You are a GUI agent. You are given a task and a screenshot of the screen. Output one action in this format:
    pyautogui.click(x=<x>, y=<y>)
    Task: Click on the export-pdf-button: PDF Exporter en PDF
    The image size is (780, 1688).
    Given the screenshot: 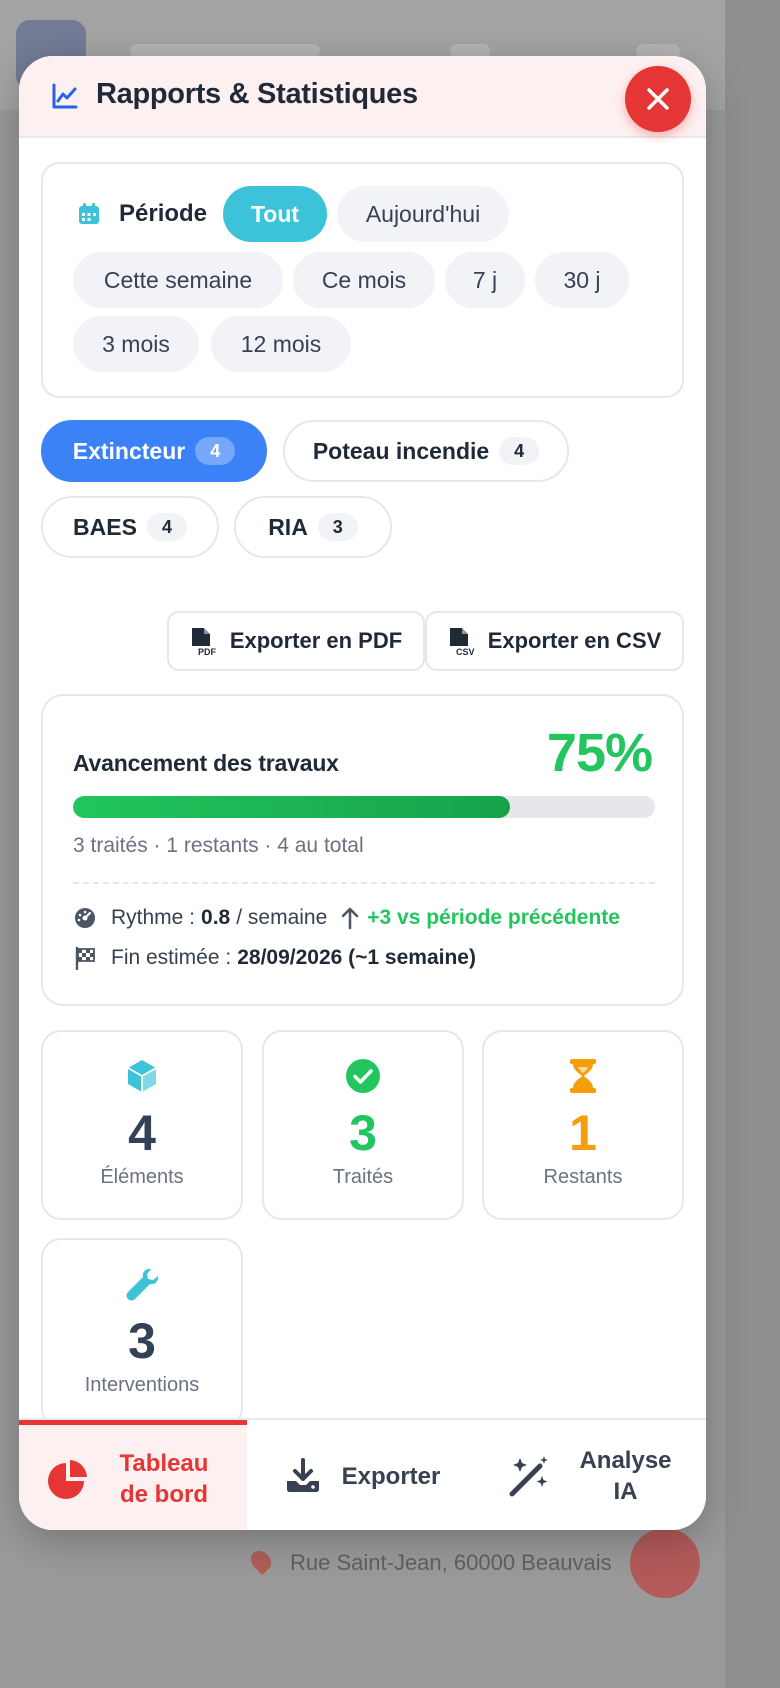 What is the action you would take?
    pyautogui.click(x=296, y=641)
    